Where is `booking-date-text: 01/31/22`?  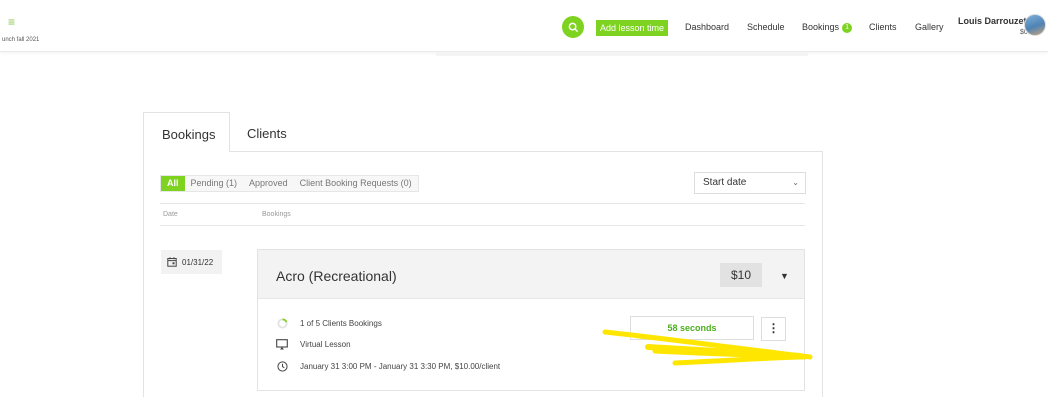 booking-date-text: 01/31/22 is located at coordinates (198, 262).